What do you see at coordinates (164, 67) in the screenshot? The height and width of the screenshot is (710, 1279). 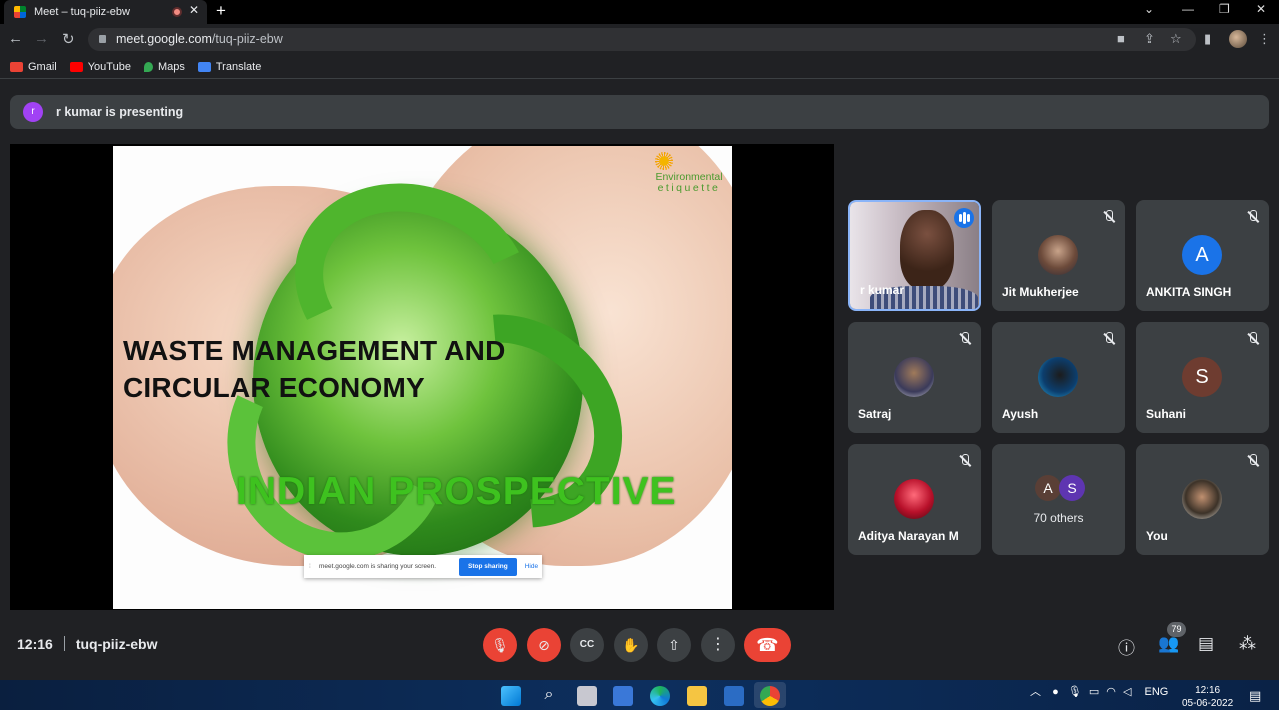 I see `bookmark-maps: Maps` at bounding box center [164, 67].